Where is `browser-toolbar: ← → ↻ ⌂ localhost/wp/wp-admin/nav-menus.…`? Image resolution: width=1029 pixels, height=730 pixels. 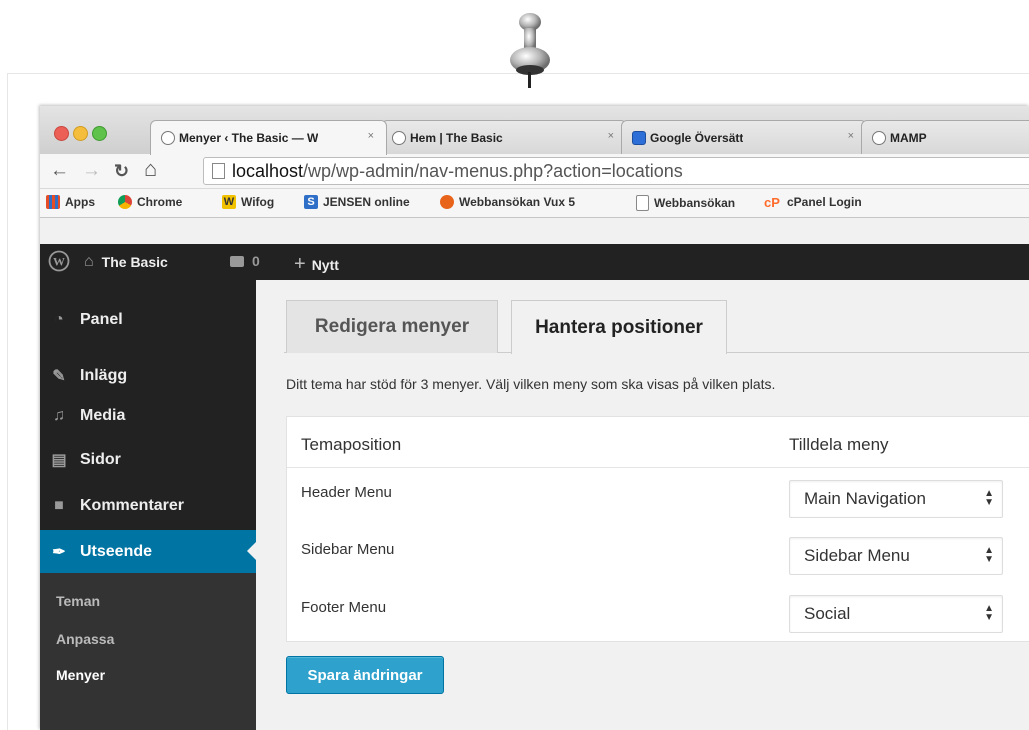
browser-toolbar: ← → ↻ ⌂ localhost/wp/wp-admin/nav-menus.… is located at coordinates (534, 171).